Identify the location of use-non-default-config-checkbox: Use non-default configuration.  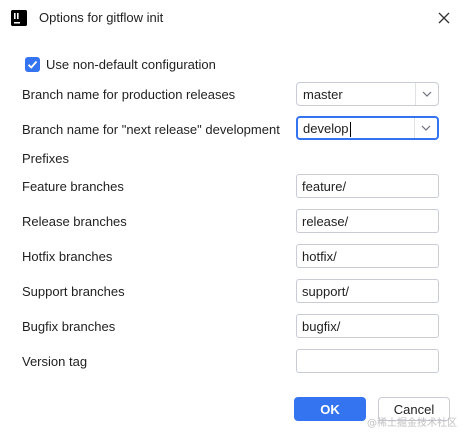
(120, 64).